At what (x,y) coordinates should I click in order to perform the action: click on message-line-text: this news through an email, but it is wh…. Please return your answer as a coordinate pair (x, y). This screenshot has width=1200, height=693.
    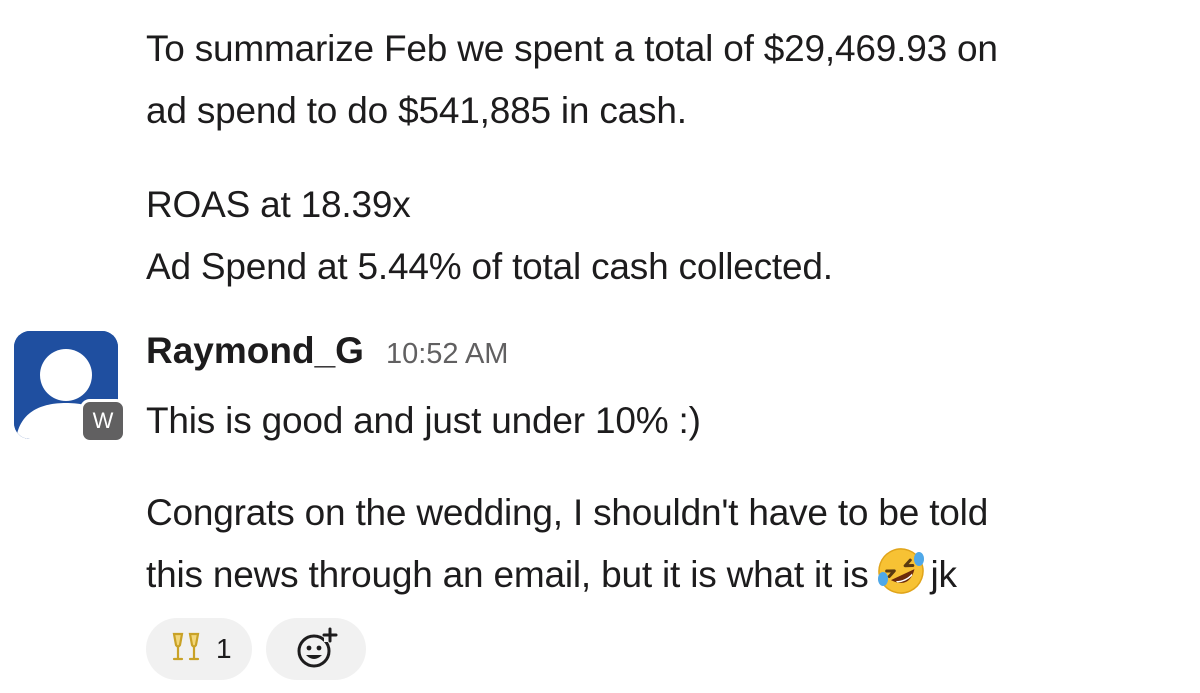
    Looking at the image, I should click on (507, 574).